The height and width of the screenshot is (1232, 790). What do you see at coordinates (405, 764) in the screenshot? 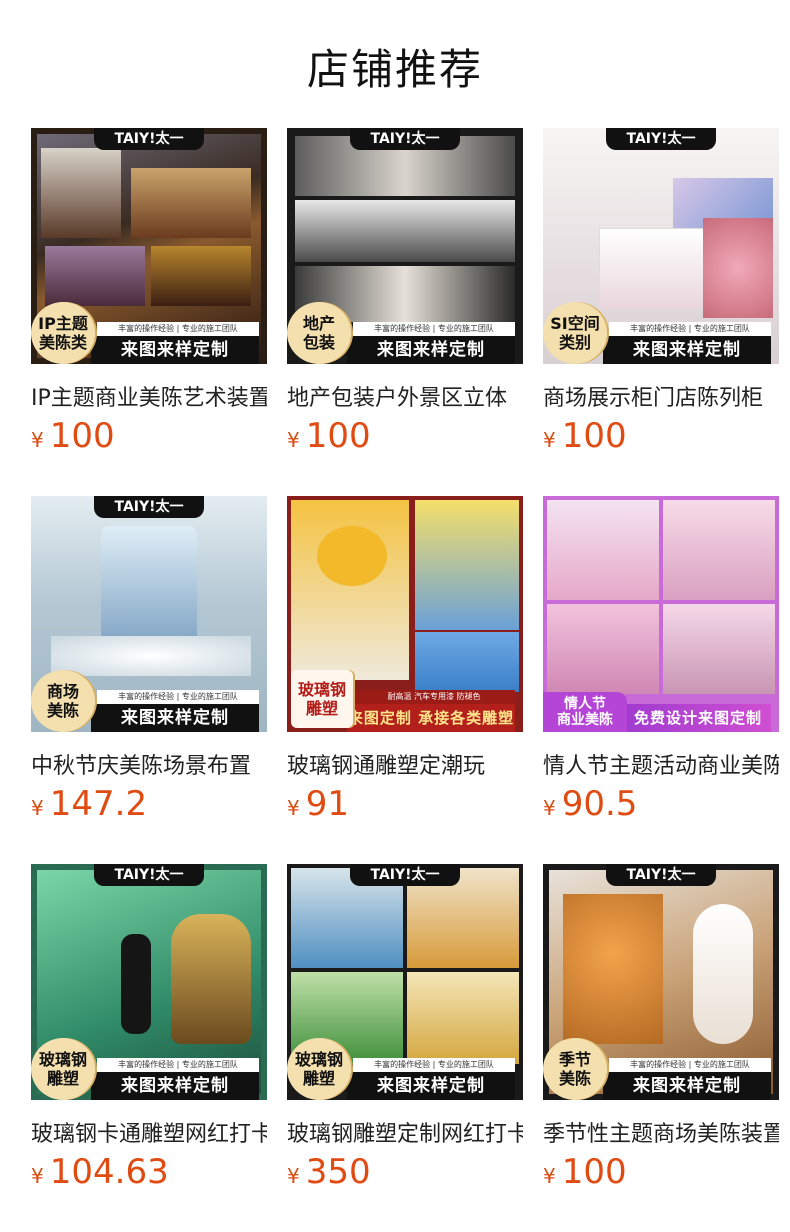
I see `product-name: 玻璃钢通雕塑定潮玩` at bounding box center [405, 764].